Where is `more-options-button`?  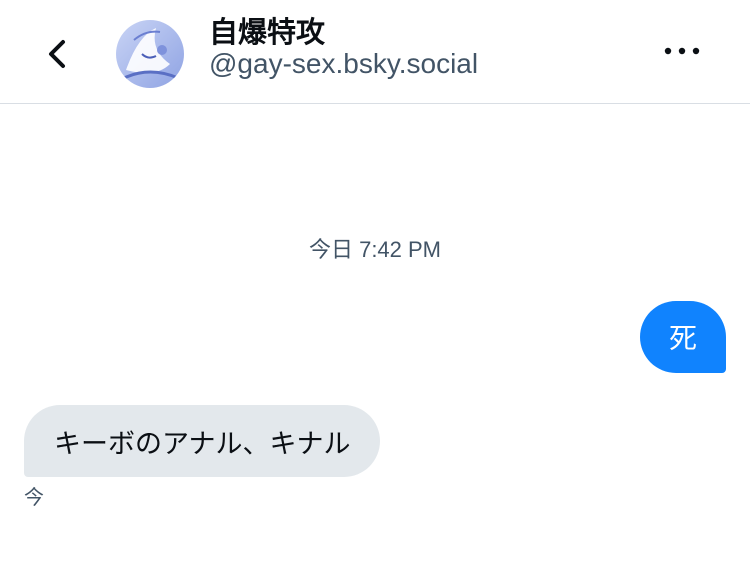 more-options-button is located at coordinates (682, 51).